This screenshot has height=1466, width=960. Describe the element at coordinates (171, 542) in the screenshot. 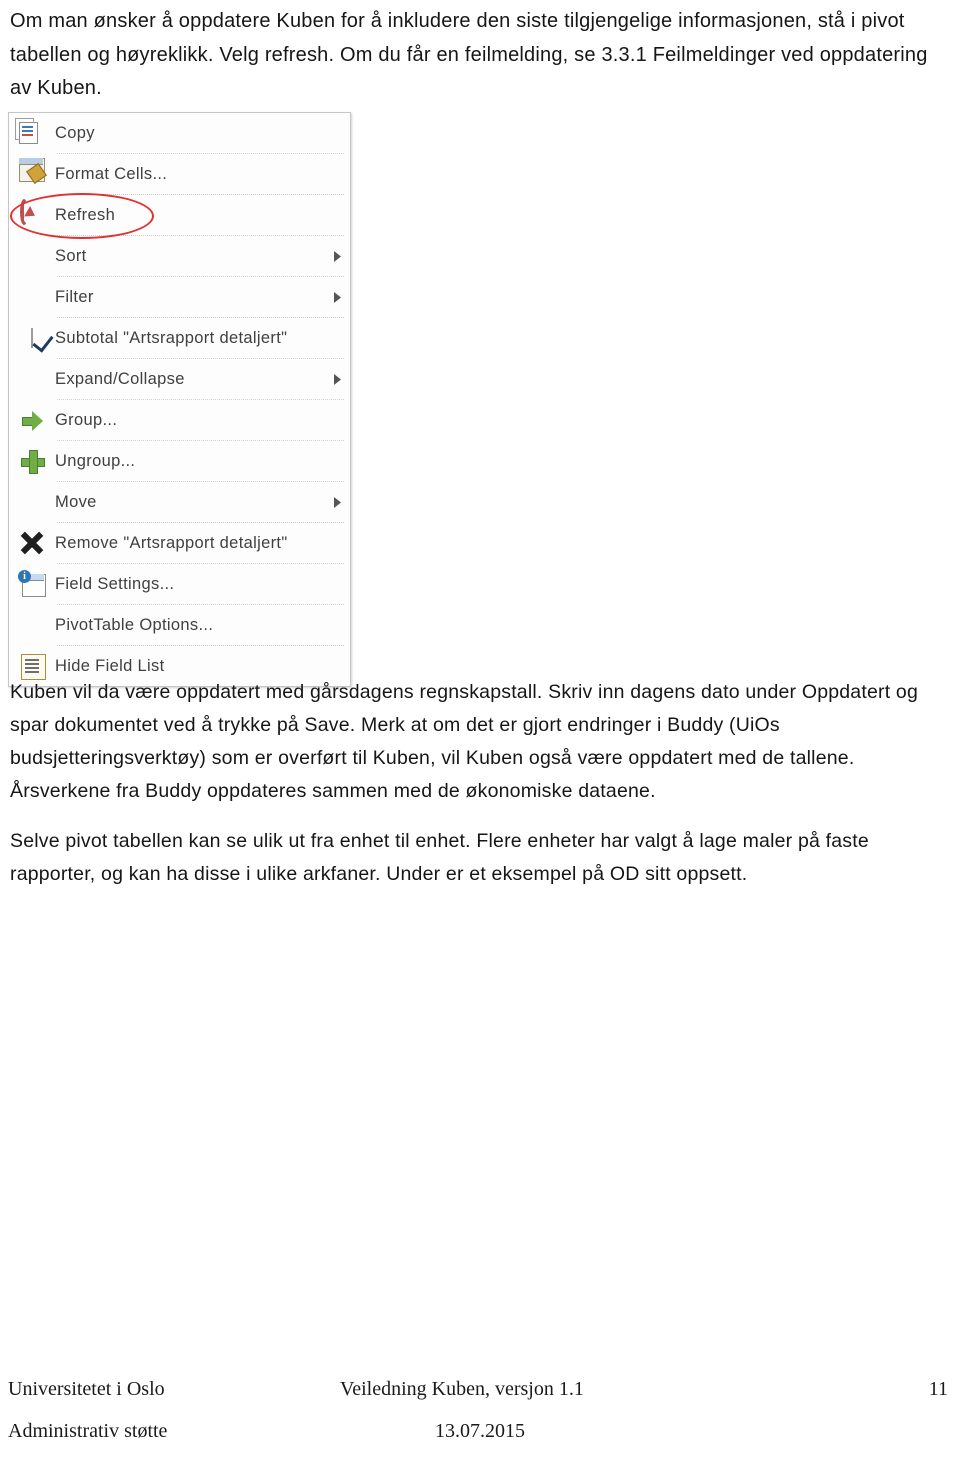

I see `menu-item-label: Remove "Artsrapport detaljert"` at that location.